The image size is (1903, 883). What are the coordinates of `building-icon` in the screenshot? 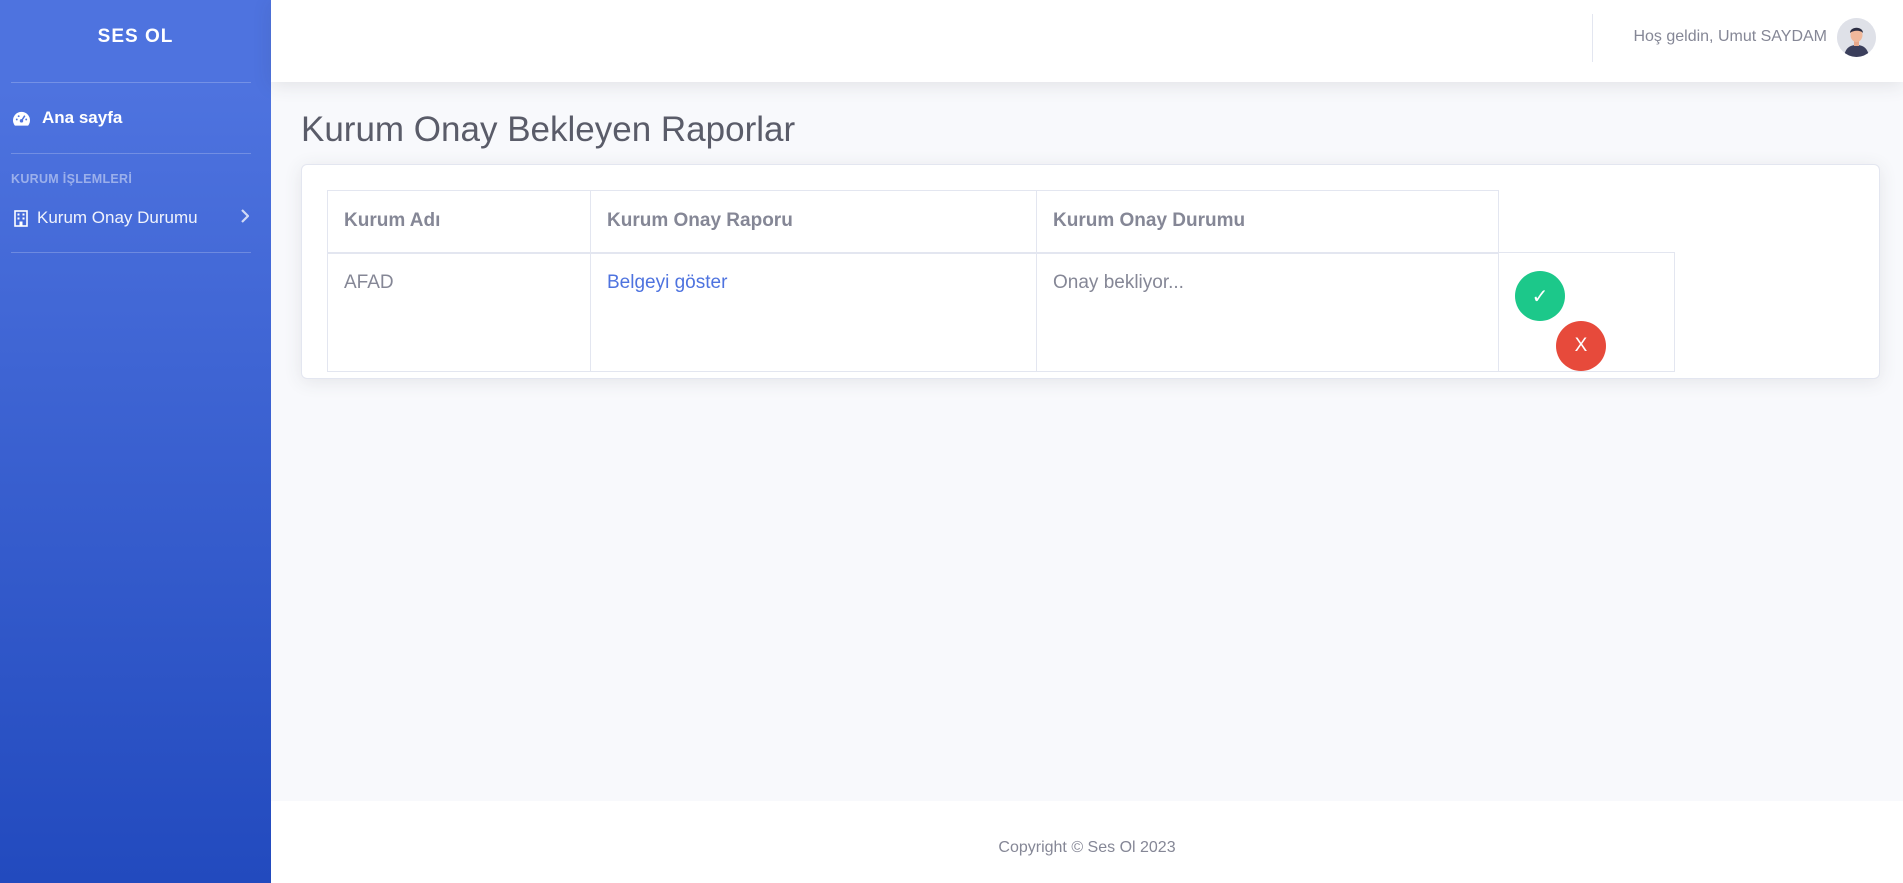 It's located at (21, 218).